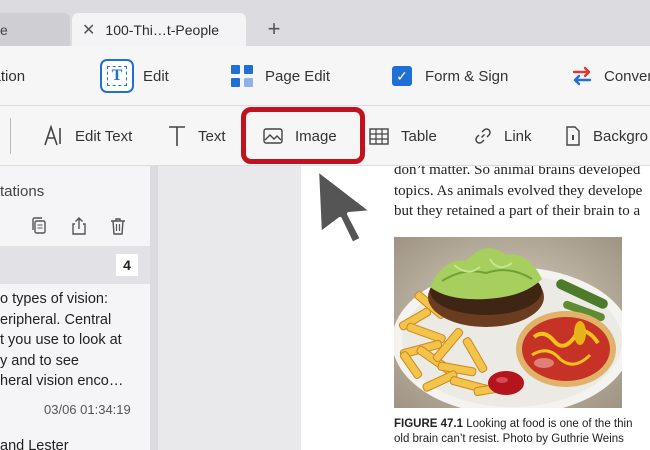 This screenshot has height=450, width=650. What do you see at coordinates (627, 76) in the screenshot?
I see `convert-label: Conver` at bounding box center [627, 76].